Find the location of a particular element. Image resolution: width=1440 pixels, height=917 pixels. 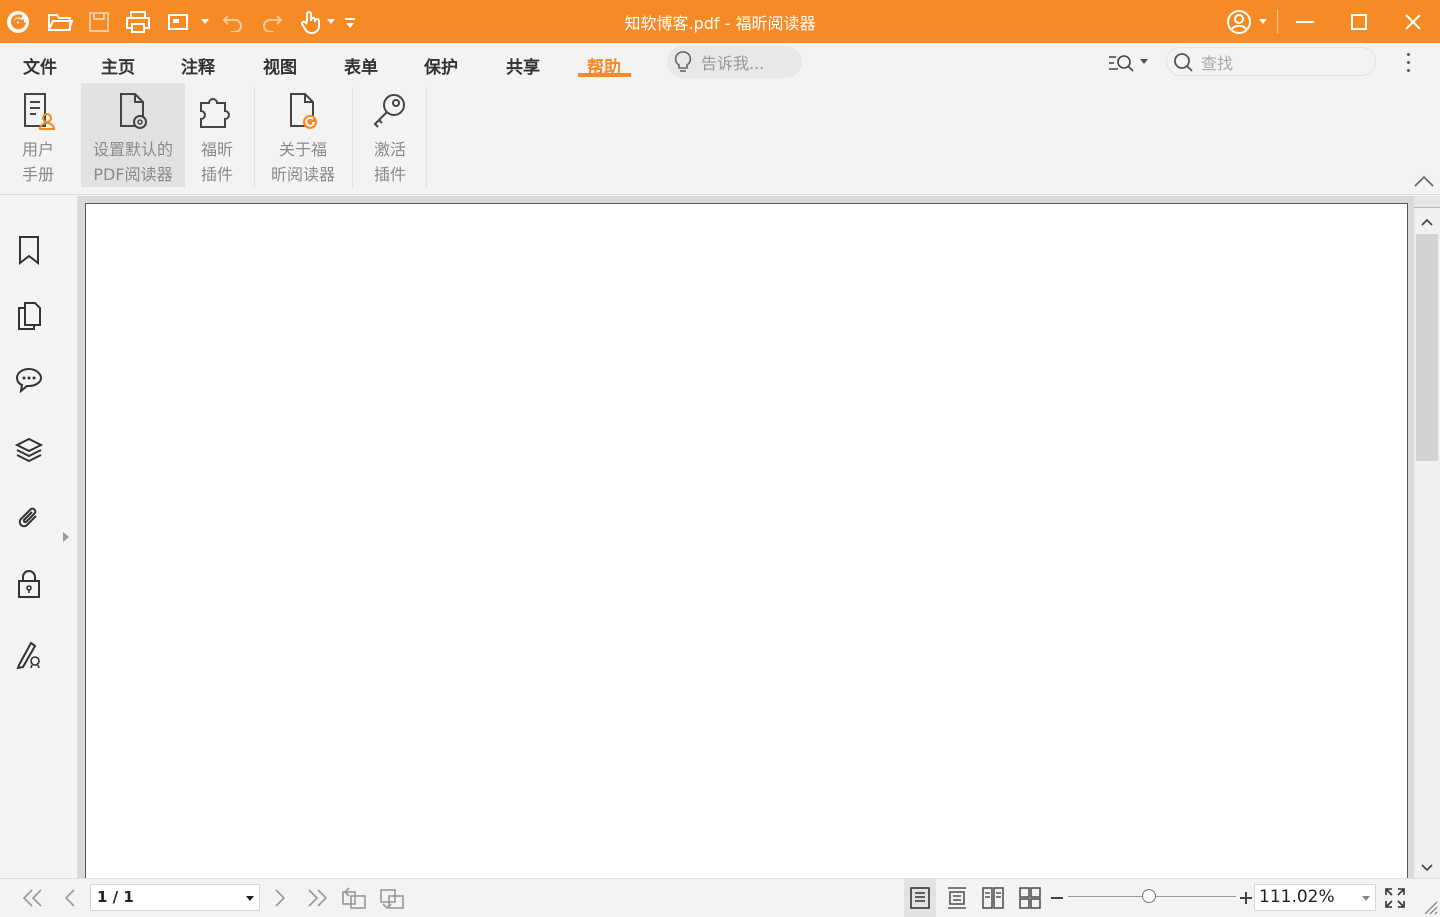

more-options-icon is located at coordinates (1408, 62).